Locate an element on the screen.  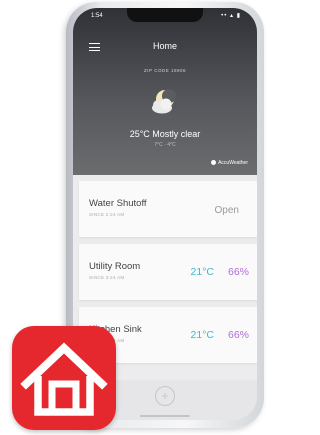
home-indicator is located at coordinates (165, 416).